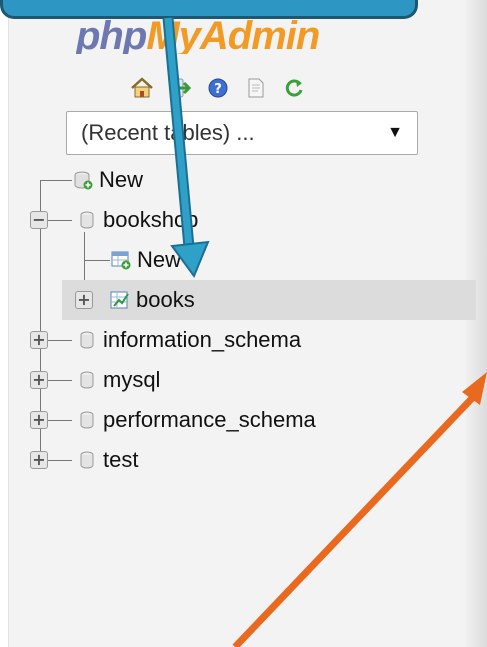  I want to click on logo-php-text: php, so click(111, 34).